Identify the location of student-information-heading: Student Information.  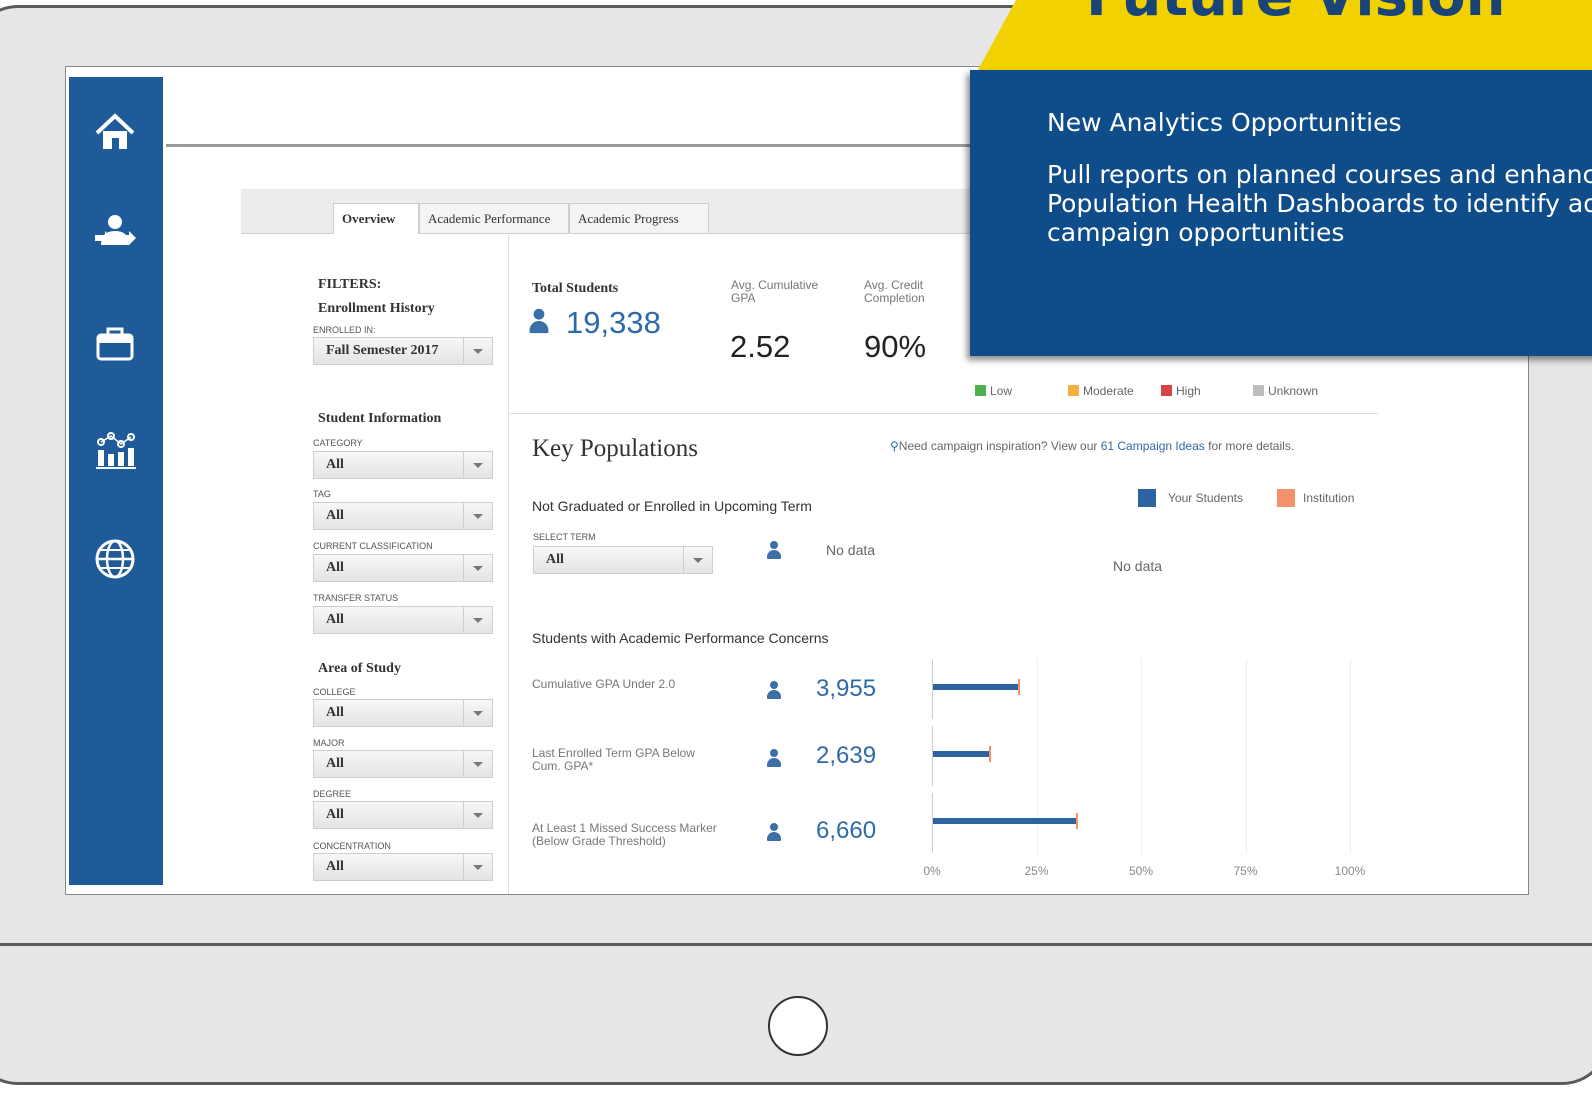
(380, 418).